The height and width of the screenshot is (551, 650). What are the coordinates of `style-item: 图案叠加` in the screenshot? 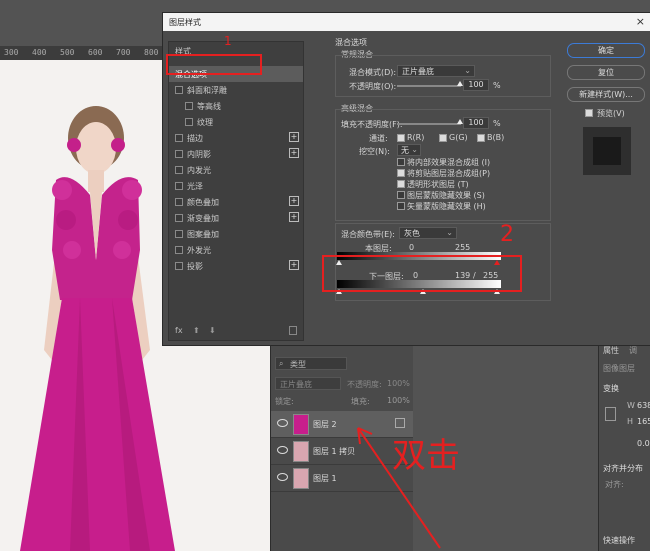 It's located at (236, 234).